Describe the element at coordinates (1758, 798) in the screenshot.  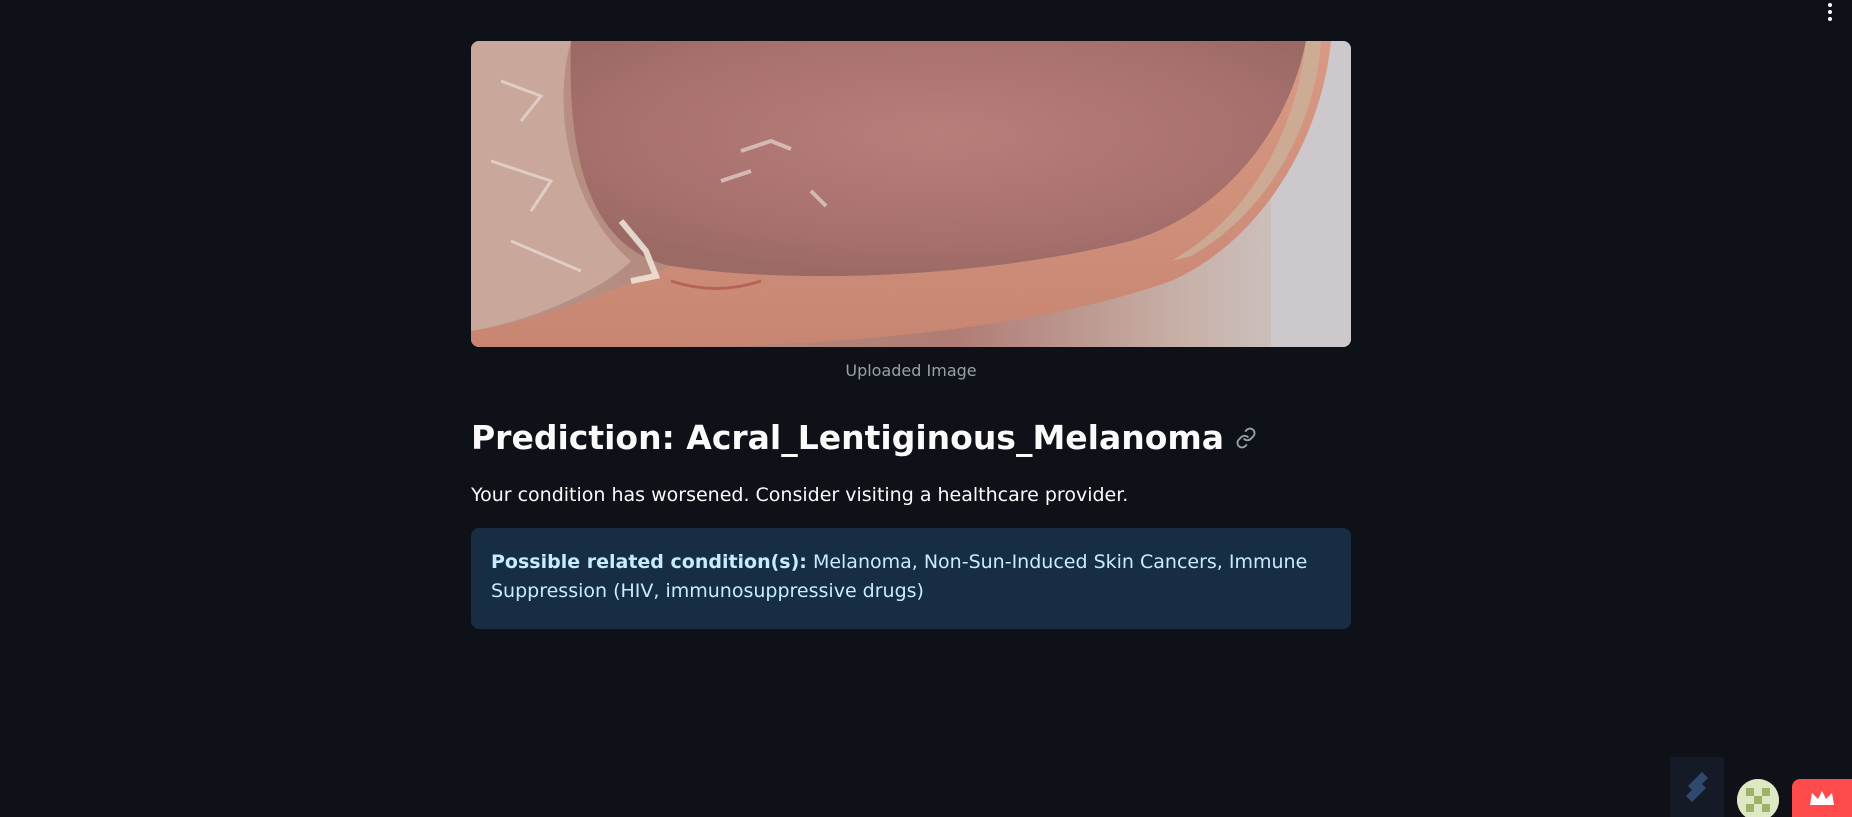
I see `user-avatar` at that location.